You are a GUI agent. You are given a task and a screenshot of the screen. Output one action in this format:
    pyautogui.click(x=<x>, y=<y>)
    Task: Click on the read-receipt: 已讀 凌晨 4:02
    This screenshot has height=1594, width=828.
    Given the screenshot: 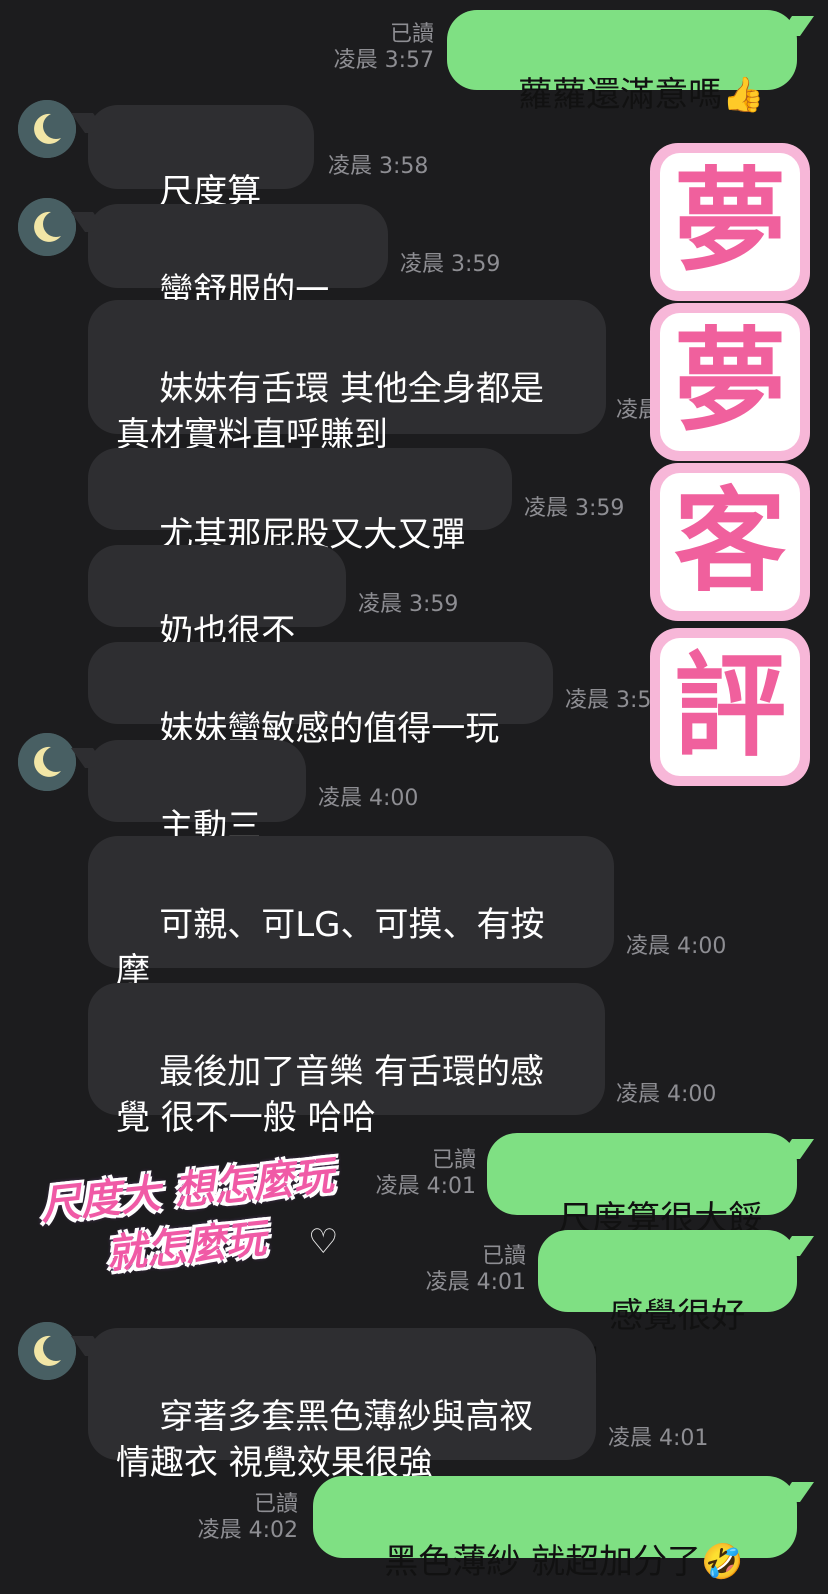 What is the action you would take?
    pyautogui.click(x=247, y=1517)
    